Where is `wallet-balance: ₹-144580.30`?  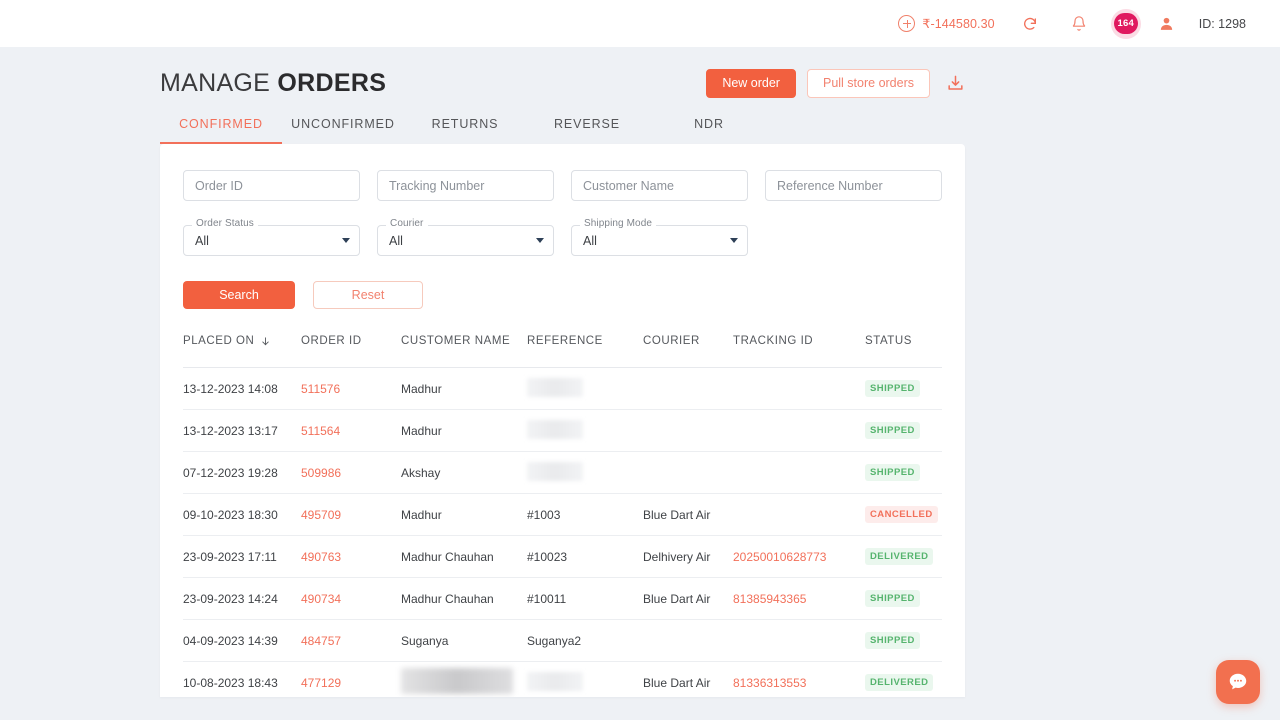
wallet-balance: ₹-144580.30 is located at coordinates (946, 23).